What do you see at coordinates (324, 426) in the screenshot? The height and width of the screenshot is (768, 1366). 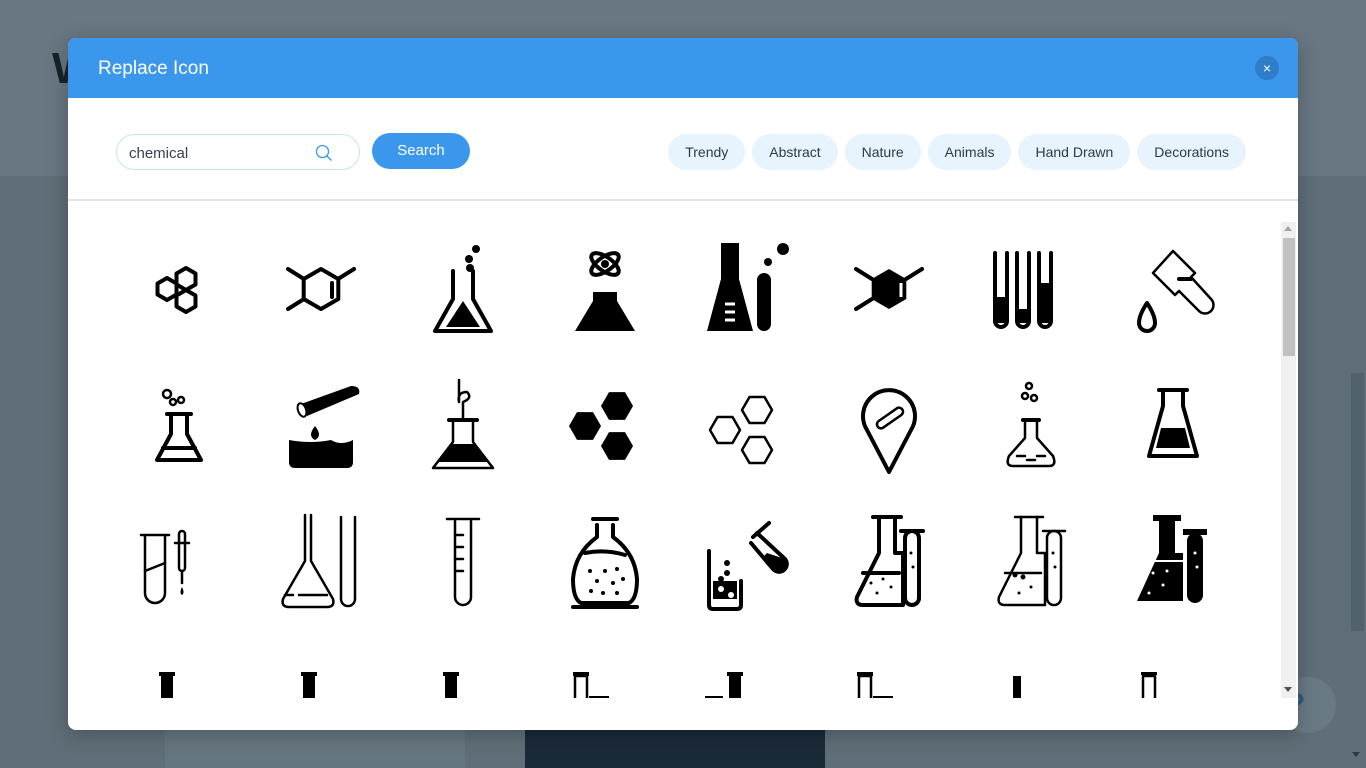 I see `pouring-test-tube-beaker-icon` at bounding box center [324, 426].